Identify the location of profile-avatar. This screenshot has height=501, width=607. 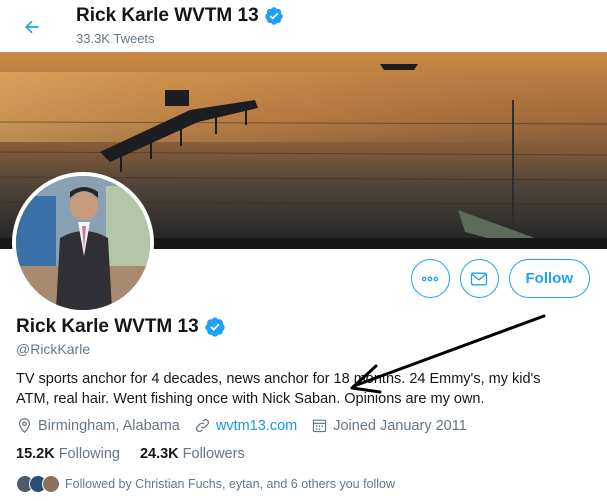
(83, 243).